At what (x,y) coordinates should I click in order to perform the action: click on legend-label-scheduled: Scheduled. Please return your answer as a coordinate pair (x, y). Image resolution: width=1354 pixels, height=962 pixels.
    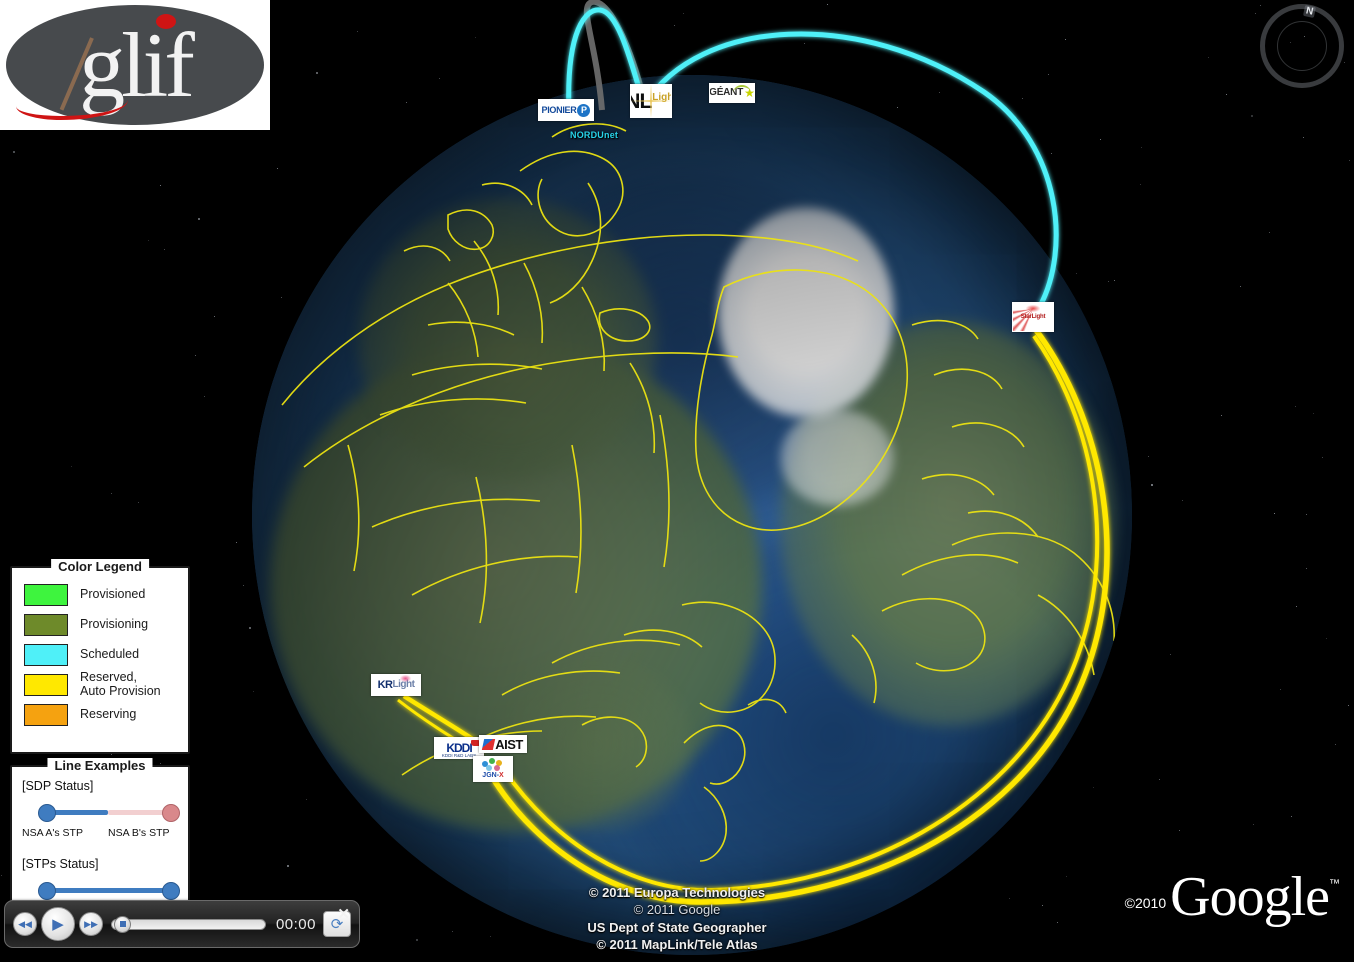
    Looking at the image, I should click on (110, 653).